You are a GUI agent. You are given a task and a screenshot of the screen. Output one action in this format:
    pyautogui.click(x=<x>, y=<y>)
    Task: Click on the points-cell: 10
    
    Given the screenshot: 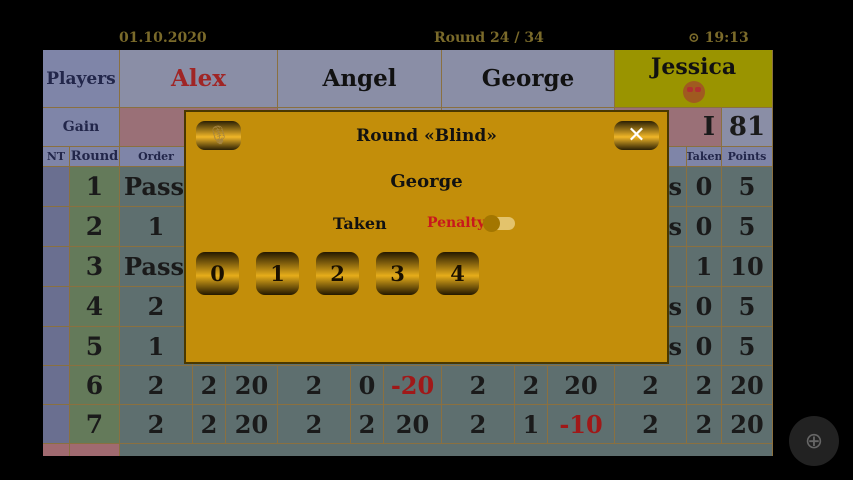 What is the action you would take?
    pyautogui.click(x=747, y=267)
    